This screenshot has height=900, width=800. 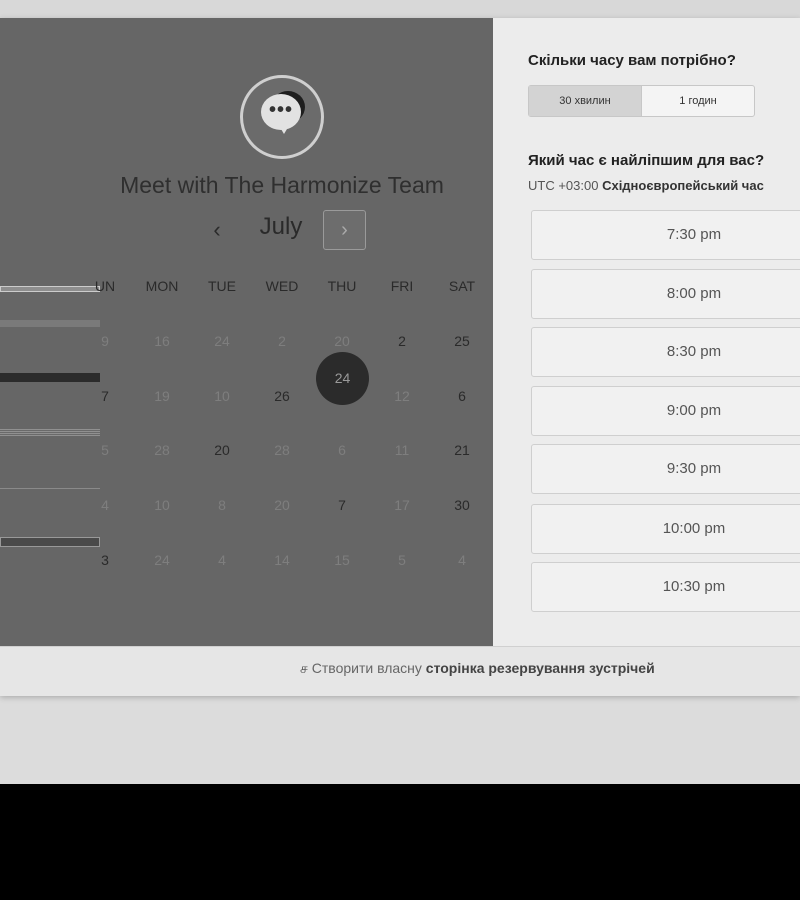 What do you see at coordinates (694, 468) in the screenshot?
I see `time-slot-label: 9:30 pm` at bounding box center [694, 468].